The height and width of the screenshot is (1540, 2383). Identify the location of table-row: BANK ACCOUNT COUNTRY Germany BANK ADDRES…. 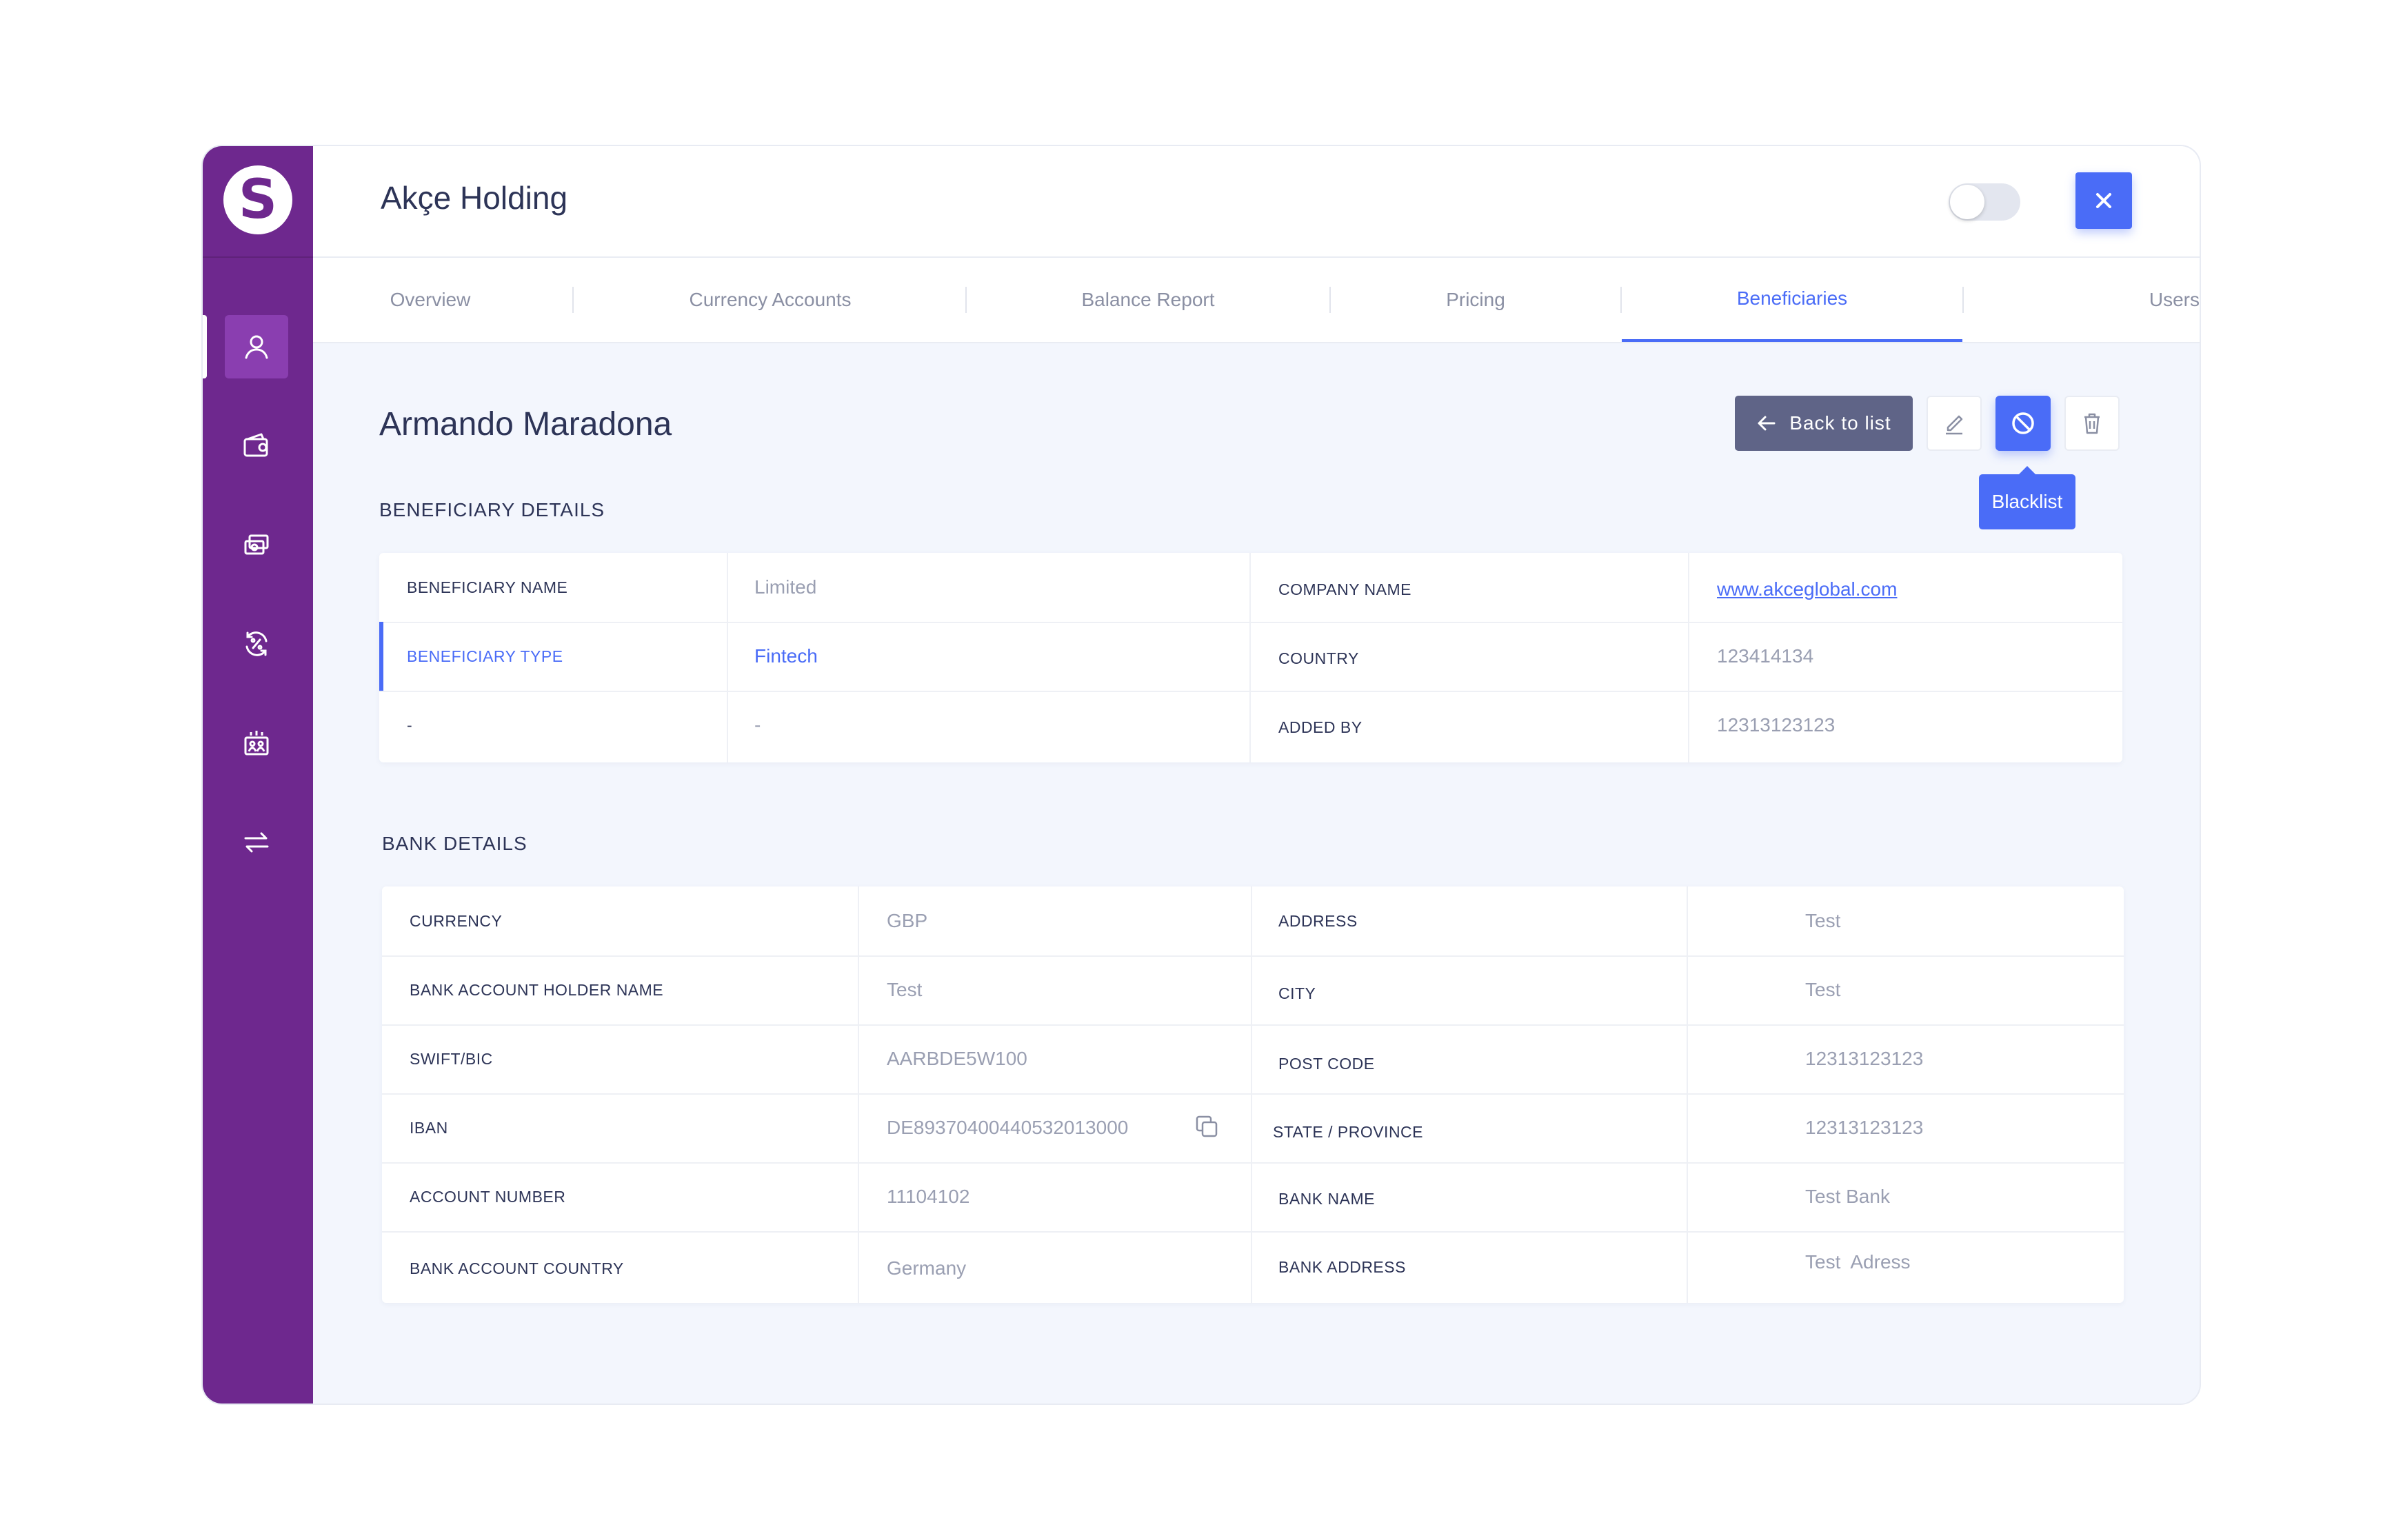
(1253, 1265).